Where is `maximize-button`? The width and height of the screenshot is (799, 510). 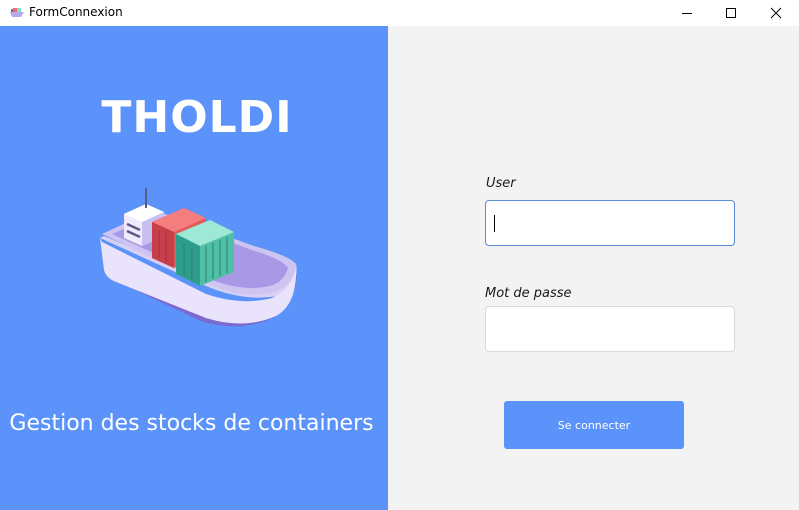 maximize-button is located at coordinates (731, 13).